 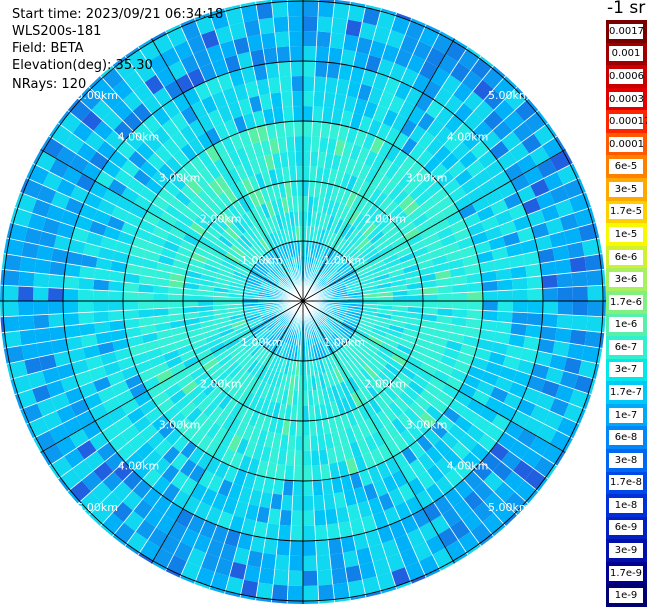 What do you see at coordinates (221, 383) in the screenshot?
I see `range-ring-label: 2.00km` at bounding box center [221, 383].